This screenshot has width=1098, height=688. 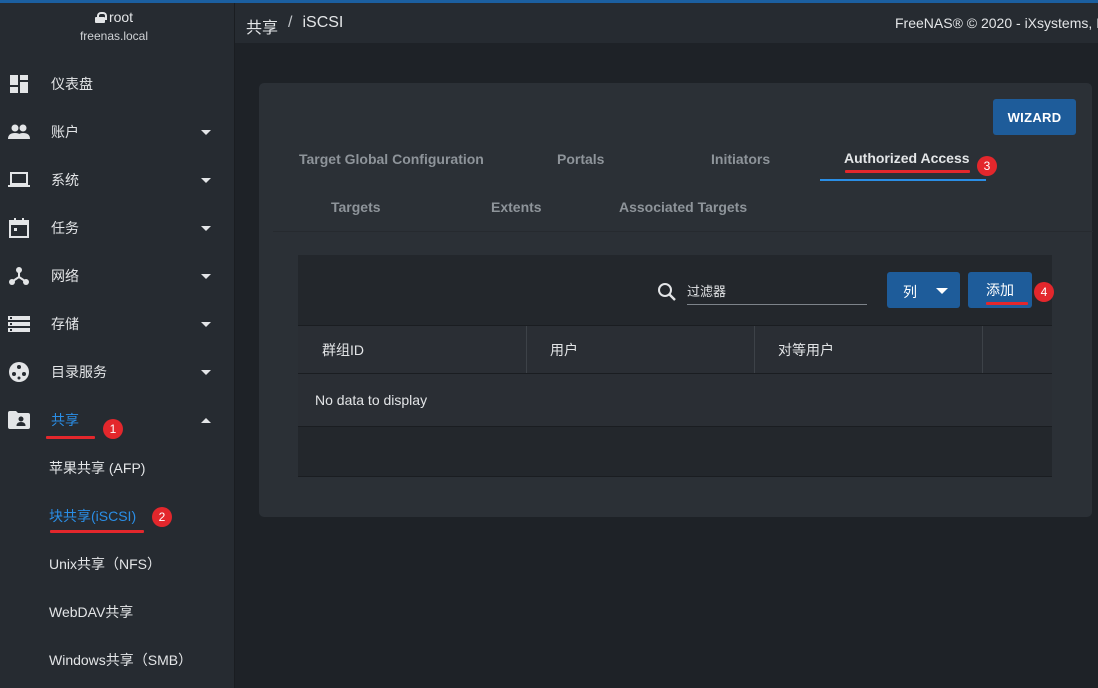 What do you see at coordinates (65, 180) in the screenshot?
I see `sidebar-item-label: 系统` at bounding box center [65, 180].